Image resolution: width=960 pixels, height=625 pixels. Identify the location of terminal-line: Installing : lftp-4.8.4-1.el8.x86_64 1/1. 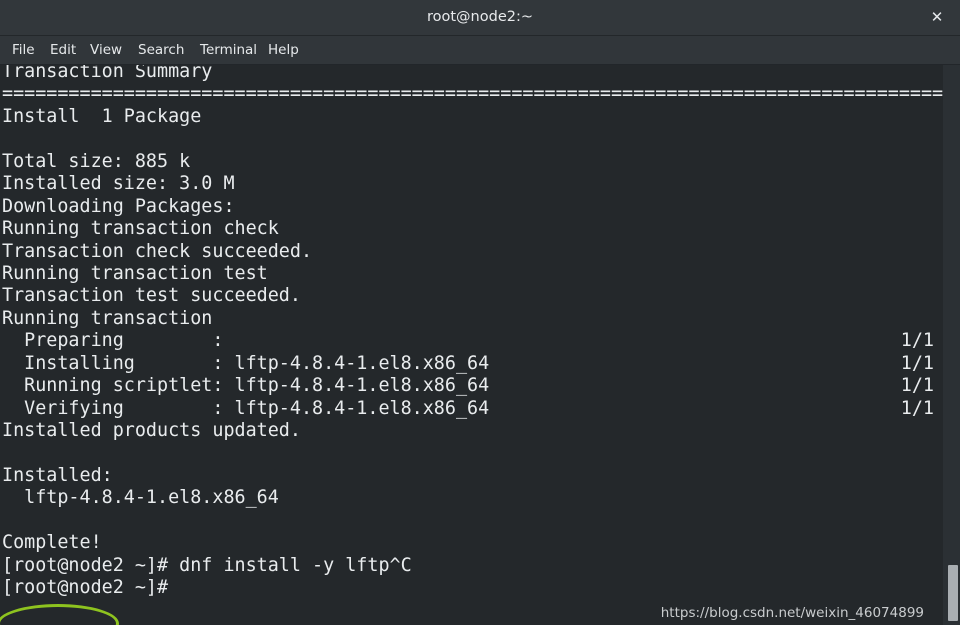
(468, 363).